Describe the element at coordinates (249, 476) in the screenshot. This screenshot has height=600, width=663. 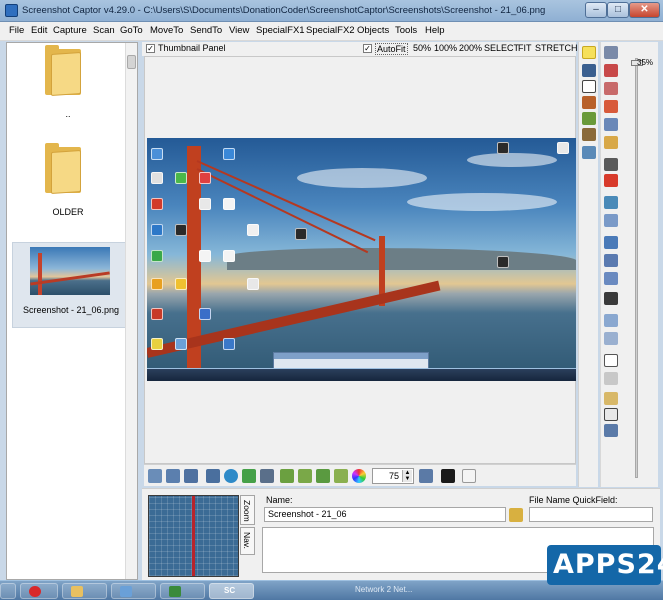
I see `list-icon` at that location.